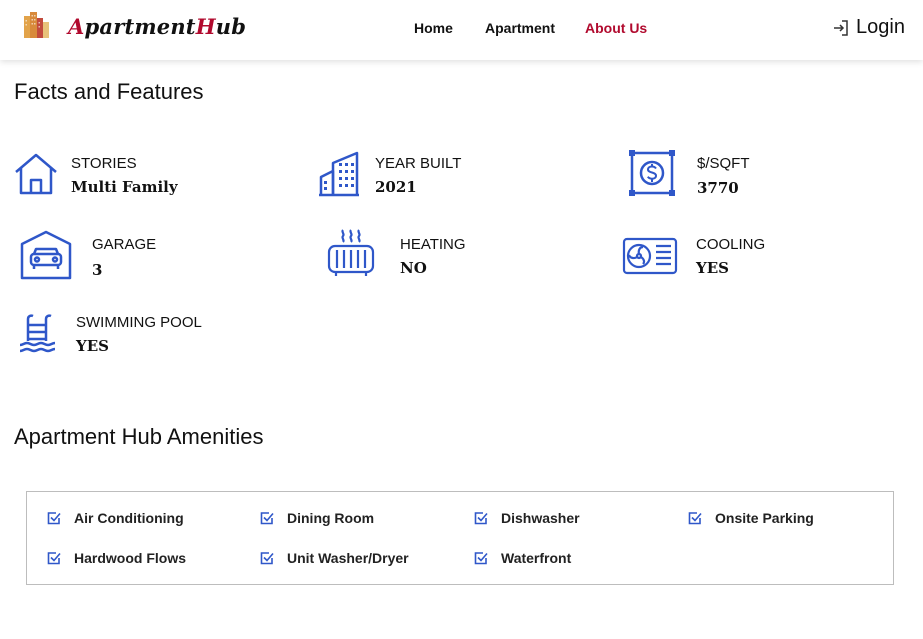 The width and height of the screenshot is (923, 639). What do you see at coordinates (36, 174) in the screenshot?
I see `house-icon` at bounding box center [36, 174].